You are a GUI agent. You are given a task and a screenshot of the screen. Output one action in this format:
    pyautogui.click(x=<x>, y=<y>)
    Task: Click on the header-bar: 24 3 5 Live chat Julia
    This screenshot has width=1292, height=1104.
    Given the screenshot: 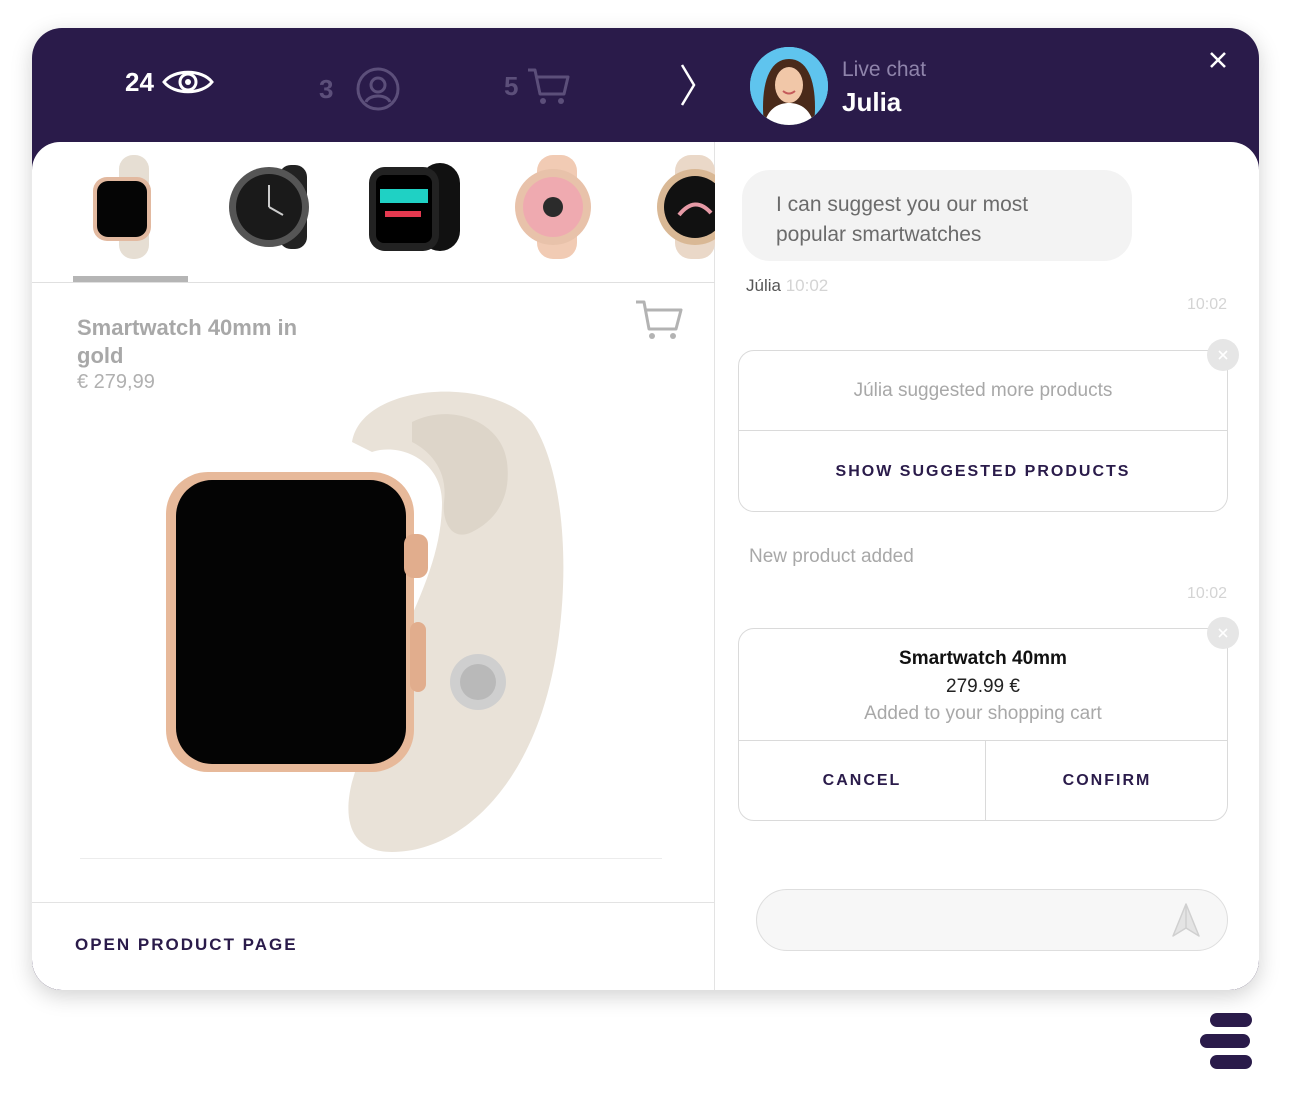 What is the action you would take?
    pyautogui.click(x=645, y=85)
    